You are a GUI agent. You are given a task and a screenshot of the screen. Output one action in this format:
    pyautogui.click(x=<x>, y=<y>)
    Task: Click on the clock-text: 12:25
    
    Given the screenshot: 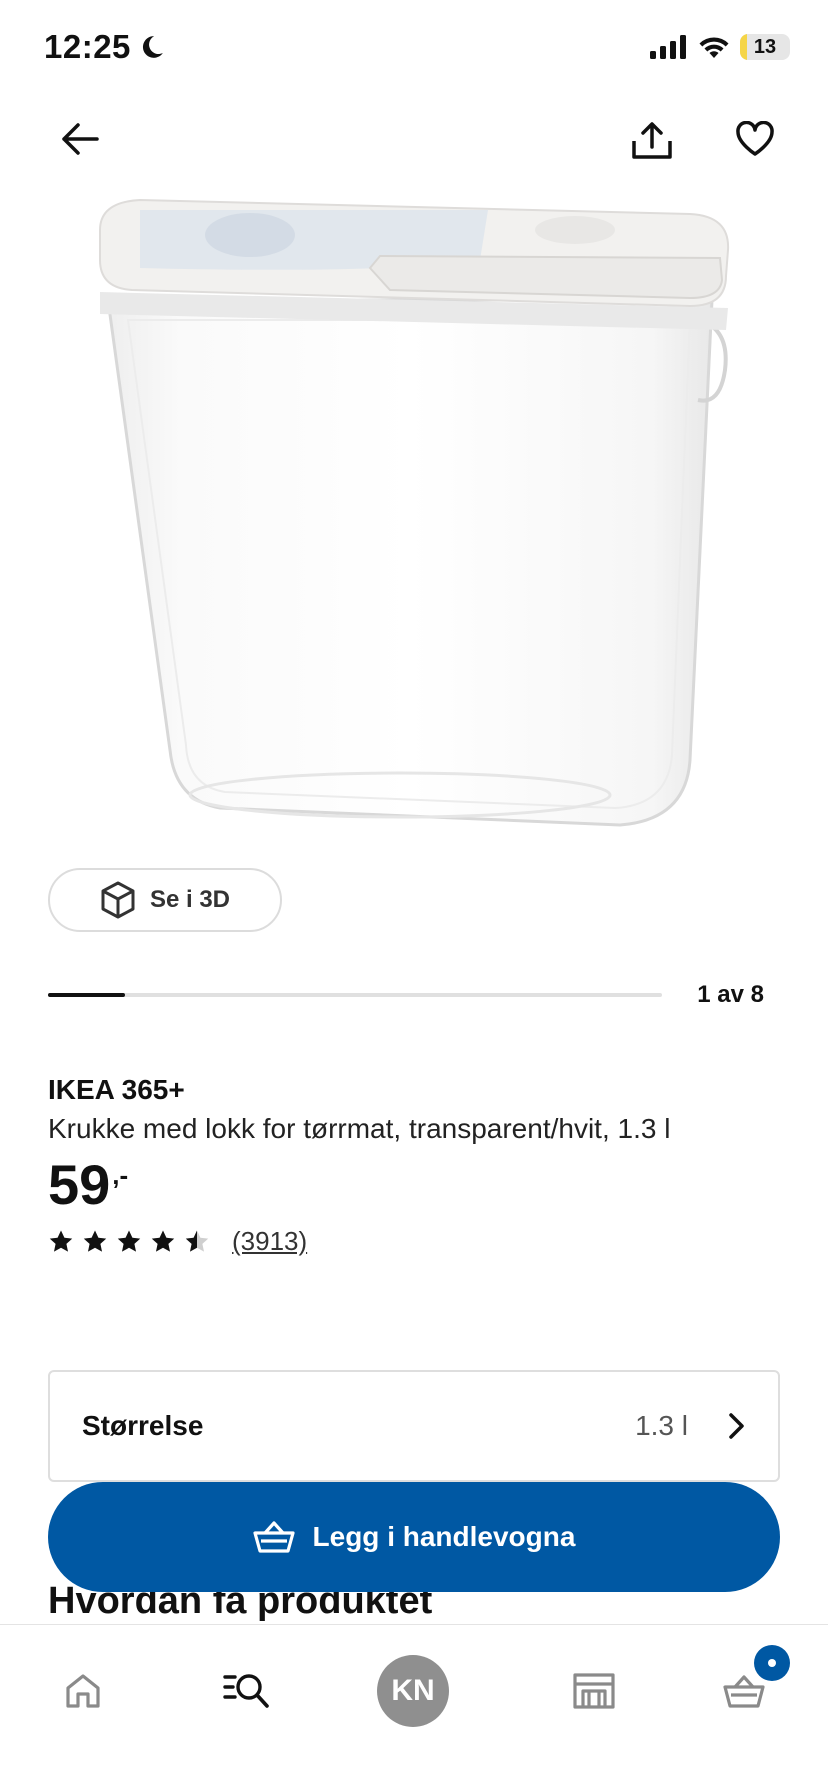 What is the action you would take?
    pyautogui.click(x=87, y=46)
    